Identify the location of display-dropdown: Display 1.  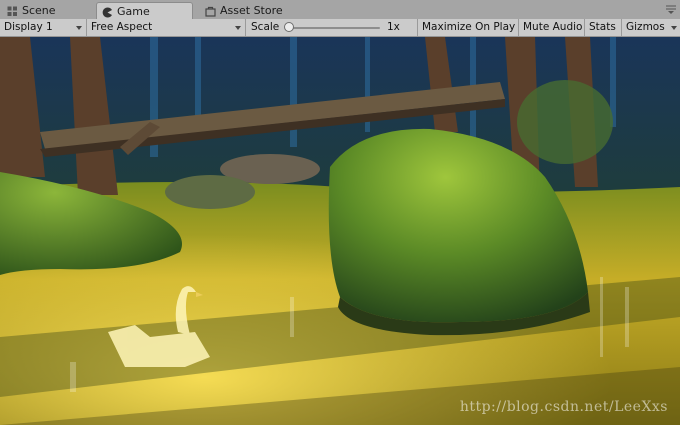
(43, 27).